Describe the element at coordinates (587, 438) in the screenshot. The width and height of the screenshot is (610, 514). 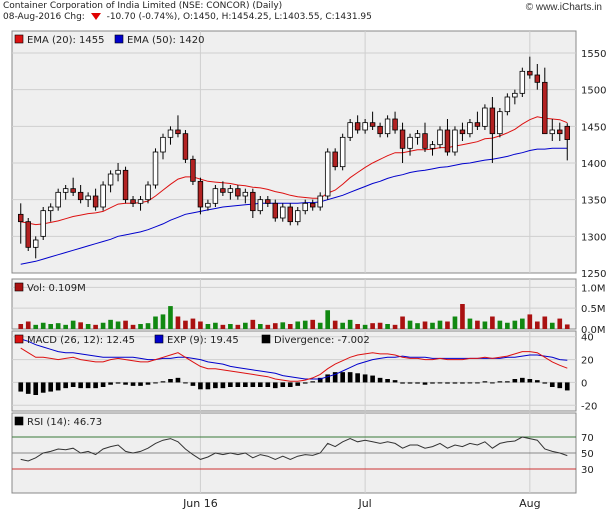
I see `y-axis-tick-label: 70` at that location.